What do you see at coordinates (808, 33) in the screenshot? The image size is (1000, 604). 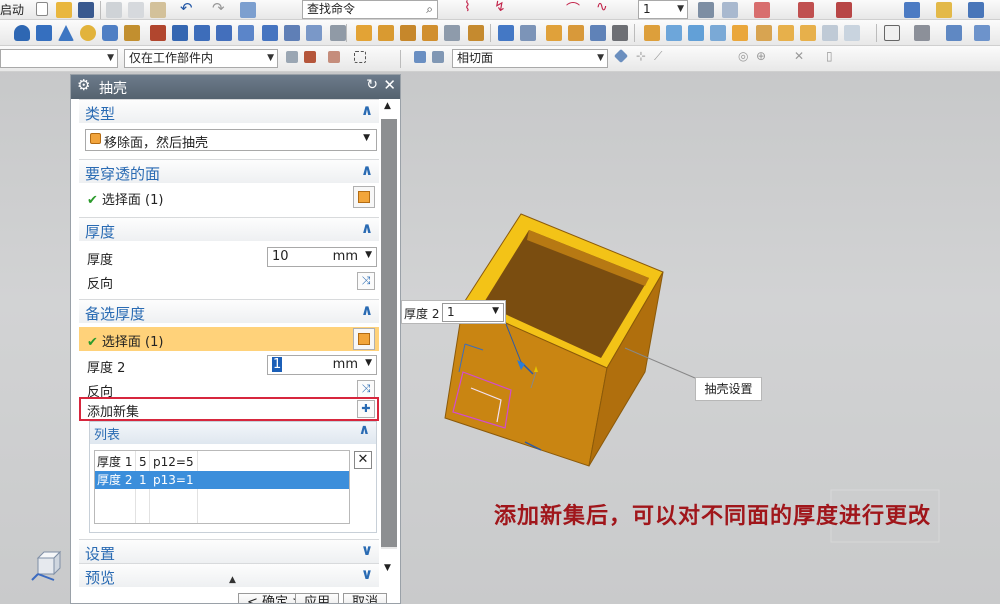 I see `mesh-icon` at bounding box center [808, 33].